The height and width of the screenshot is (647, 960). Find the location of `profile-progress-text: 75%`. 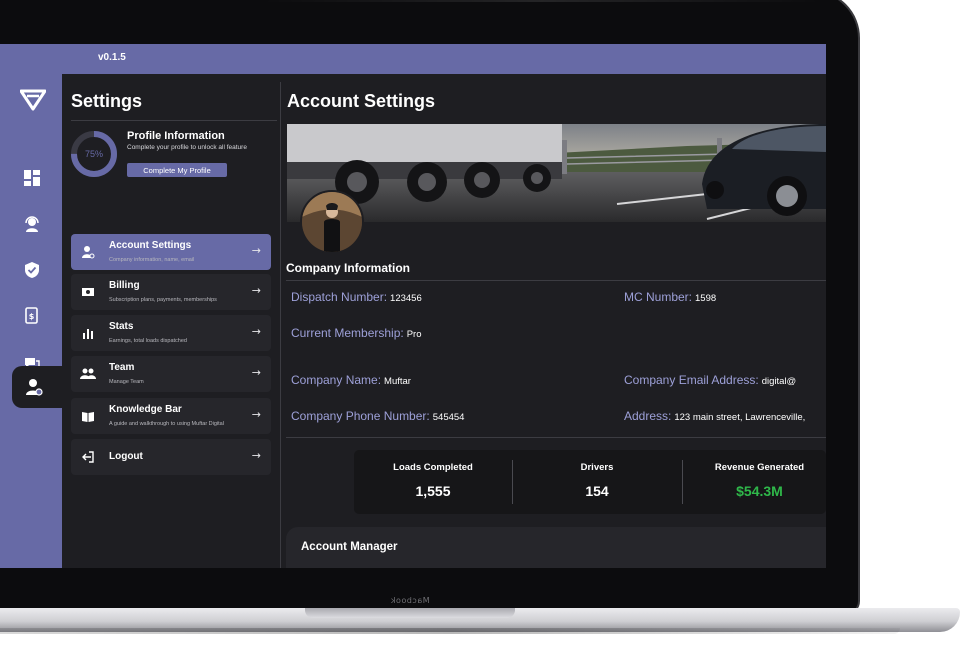

profile-progress-text: 75% is located at coordinates (93, 154).